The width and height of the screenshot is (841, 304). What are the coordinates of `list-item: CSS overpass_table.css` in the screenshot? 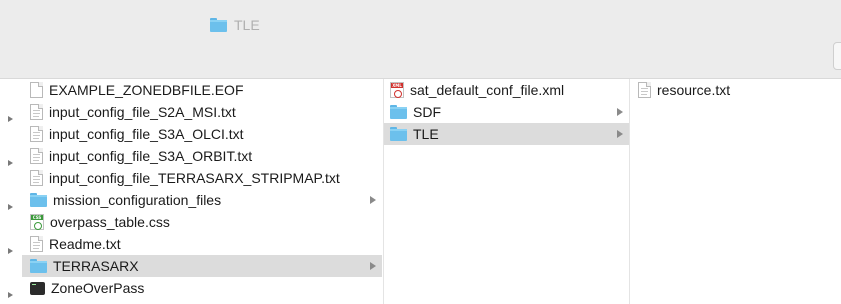 It's located at (205, 222).